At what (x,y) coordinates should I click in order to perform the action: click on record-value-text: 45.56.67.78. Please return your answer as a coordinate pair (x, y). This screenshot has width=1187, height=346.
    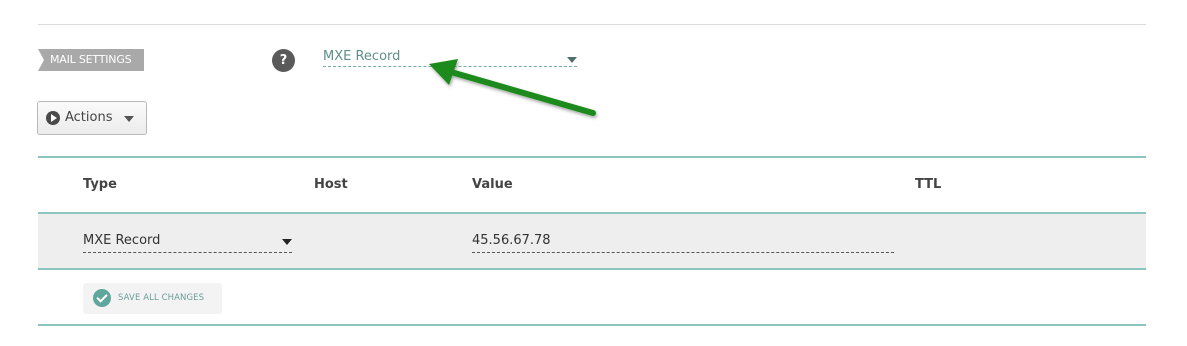
    Looking at the image, I should click on (511, 240).